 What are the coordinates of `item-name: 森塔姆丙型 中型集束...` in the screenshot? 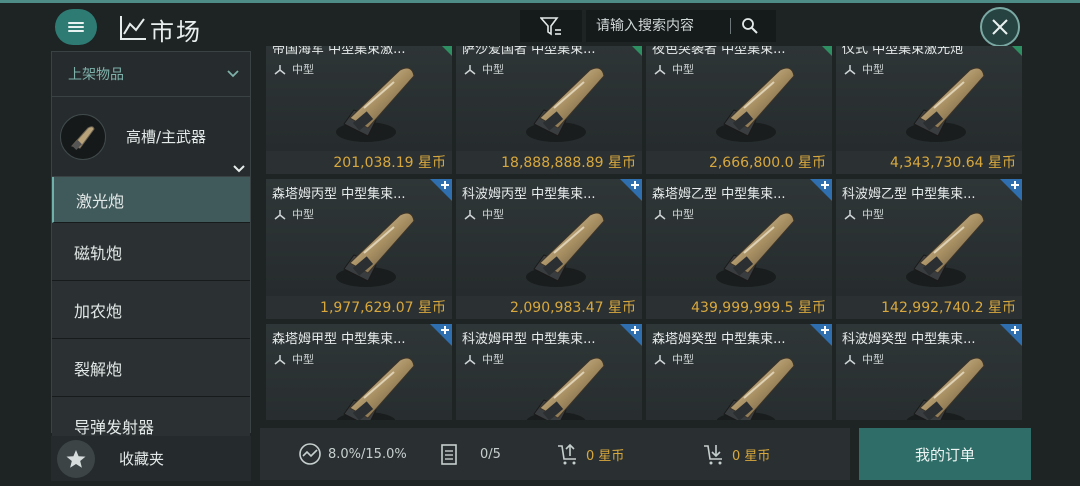 It's located at (339, 194).